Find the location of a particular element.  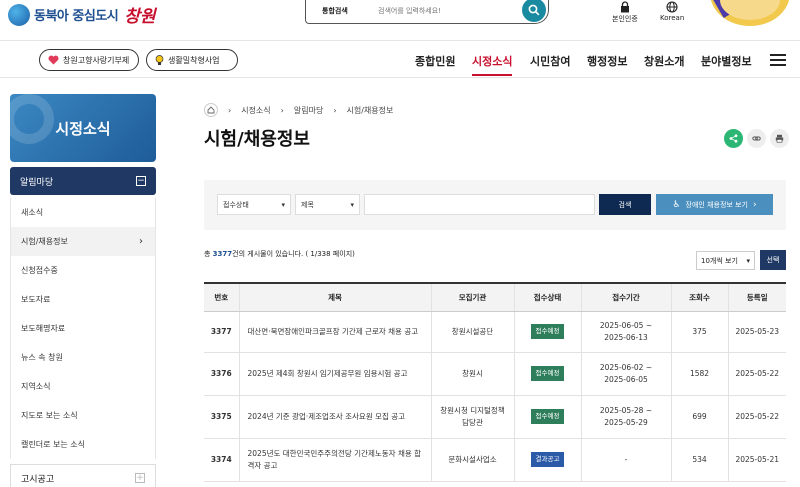

col-header: 등록일 is located at coordinates (756, 297).